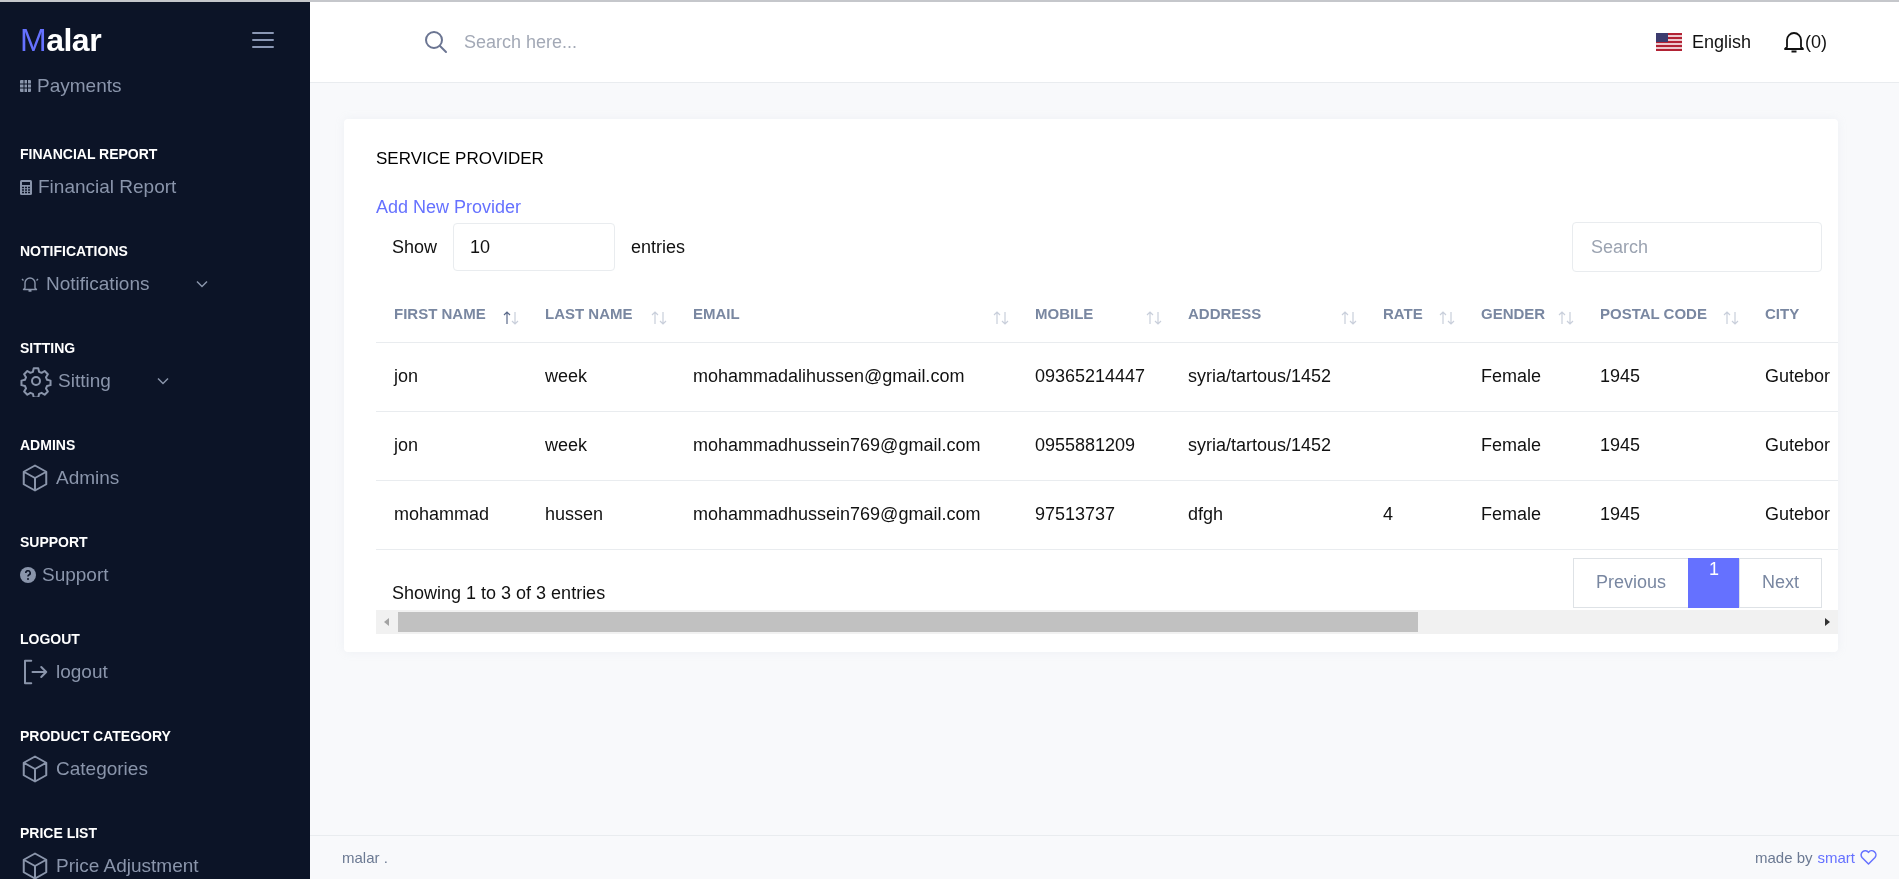  I want to click on column-header: MOBILE, so click(1093, 314).